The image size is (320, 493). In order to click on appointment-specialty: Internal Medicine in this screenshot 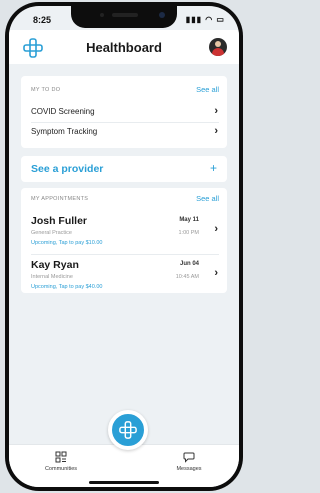, I will do `click(52, 277)`.